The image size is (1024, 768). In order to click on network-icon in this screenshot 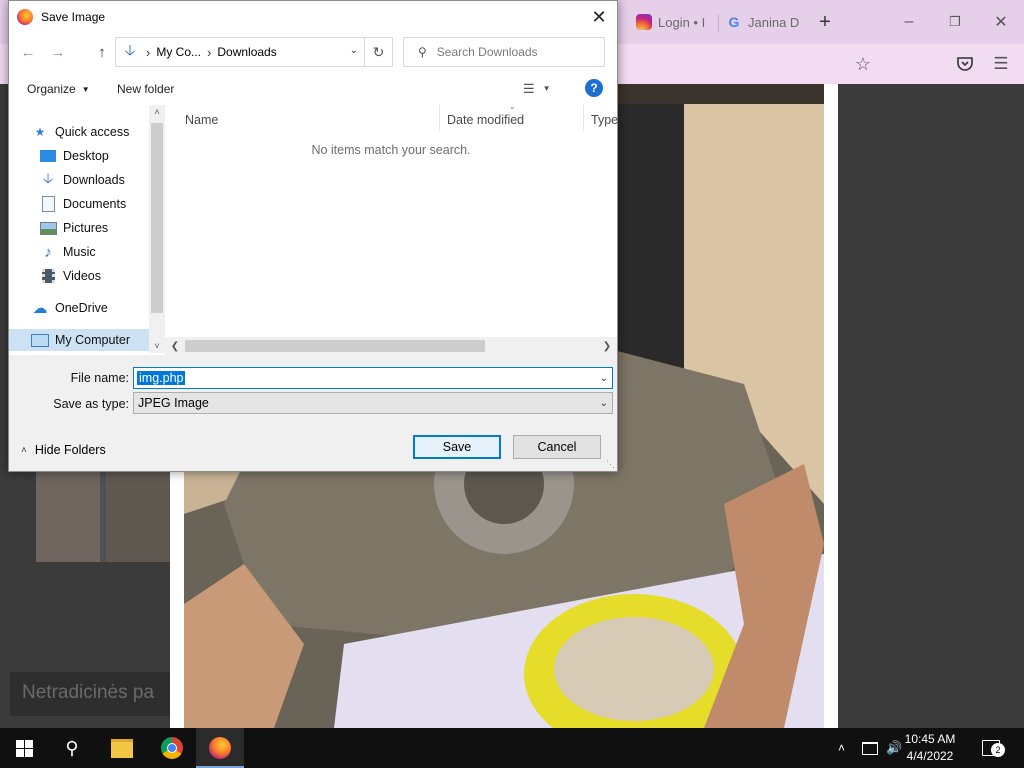, I will do `click(870, 748)`.